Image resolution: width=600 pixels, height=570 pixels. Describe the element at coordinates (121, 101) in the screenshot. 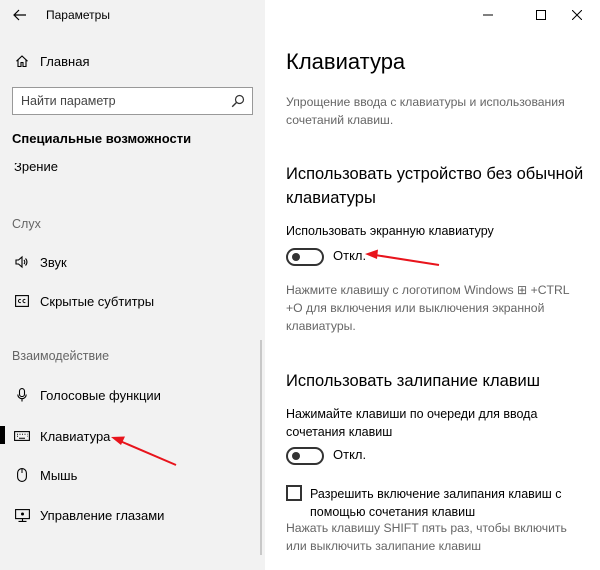

I see `search-input` at that location.